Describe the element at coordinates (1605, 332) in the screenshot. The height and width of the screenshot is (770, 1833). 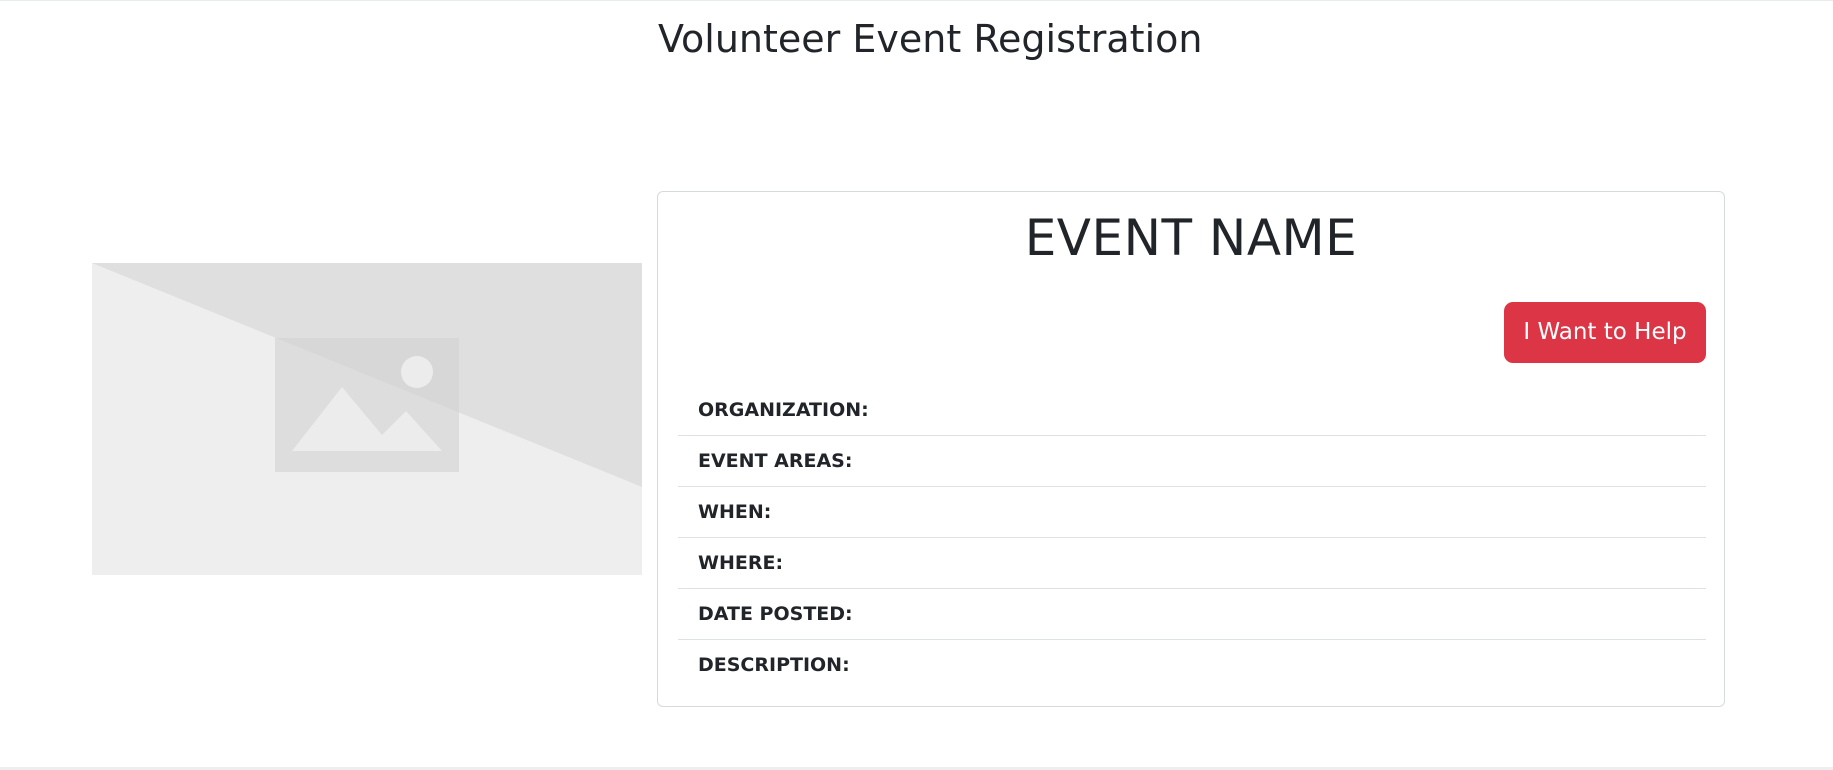
I see `i-want-to-help-button: I Want to Help` at that location.